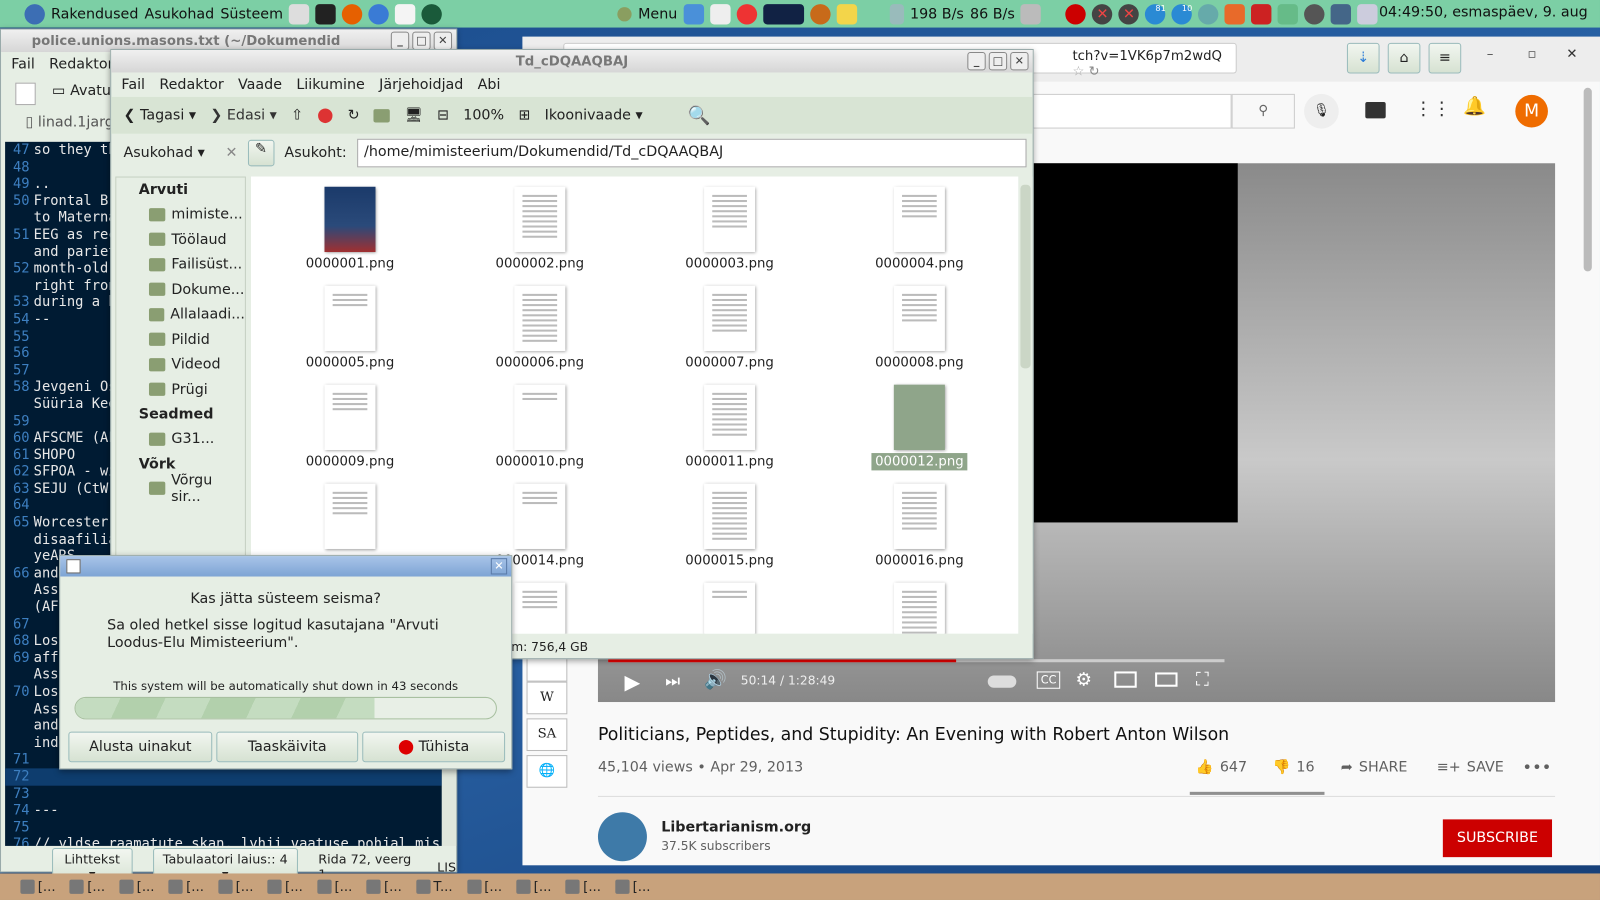 This screenshot has width=1600, height=900. Describe the element at coordinates (421, 40) in the screenshot. I see `maximize-button: □` at that location.